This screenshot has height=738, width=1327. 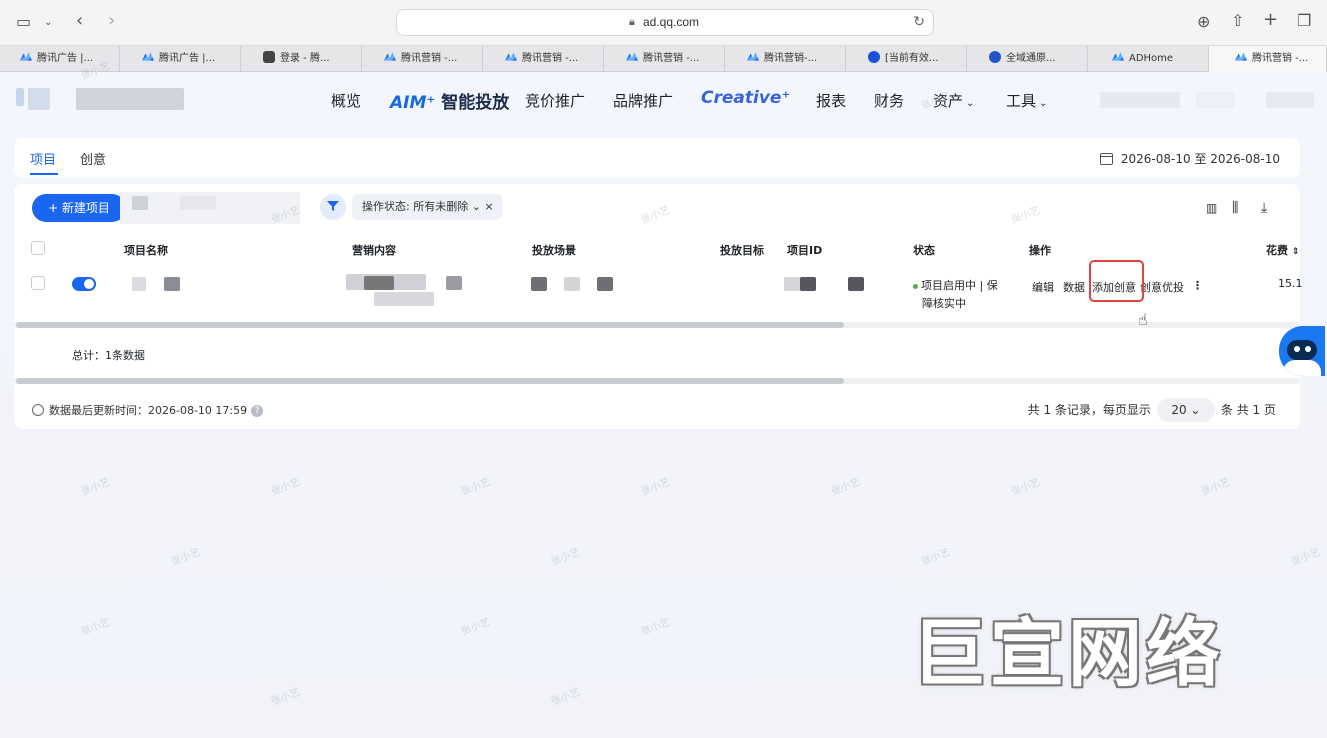 What do you see at coordinates (1116, 281) in the screenshot?
I see `highlight-annotation` at bounding box center [1116, 281].